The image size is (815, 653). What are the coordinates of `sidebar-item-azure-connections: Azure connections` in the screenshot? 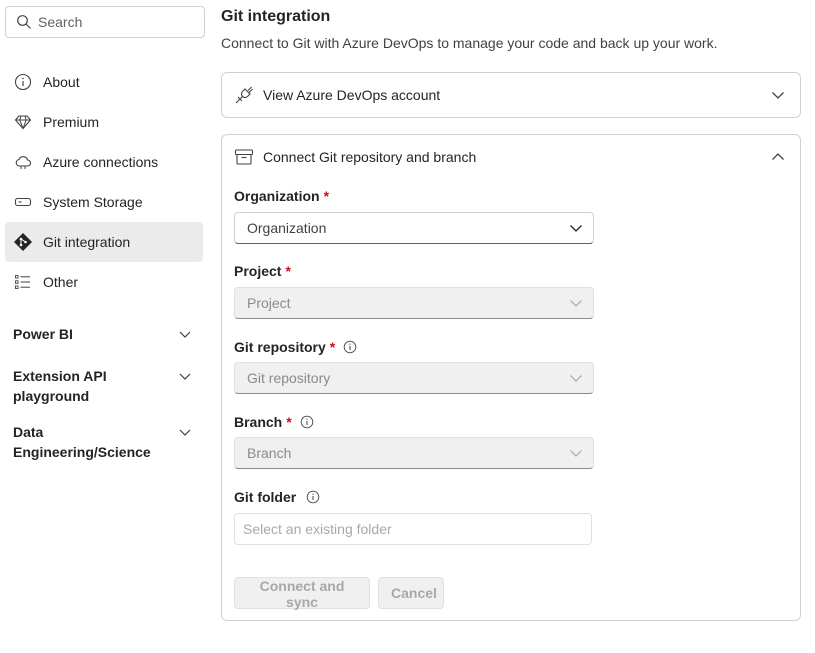 It's located at (104, 162).